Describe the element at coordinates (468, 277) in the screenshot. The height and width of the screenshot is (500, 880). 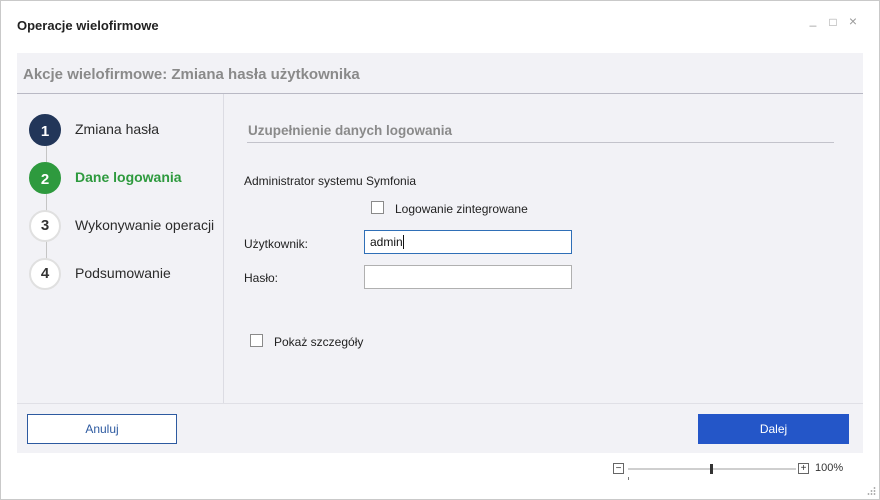
I see `password-input` at that location.